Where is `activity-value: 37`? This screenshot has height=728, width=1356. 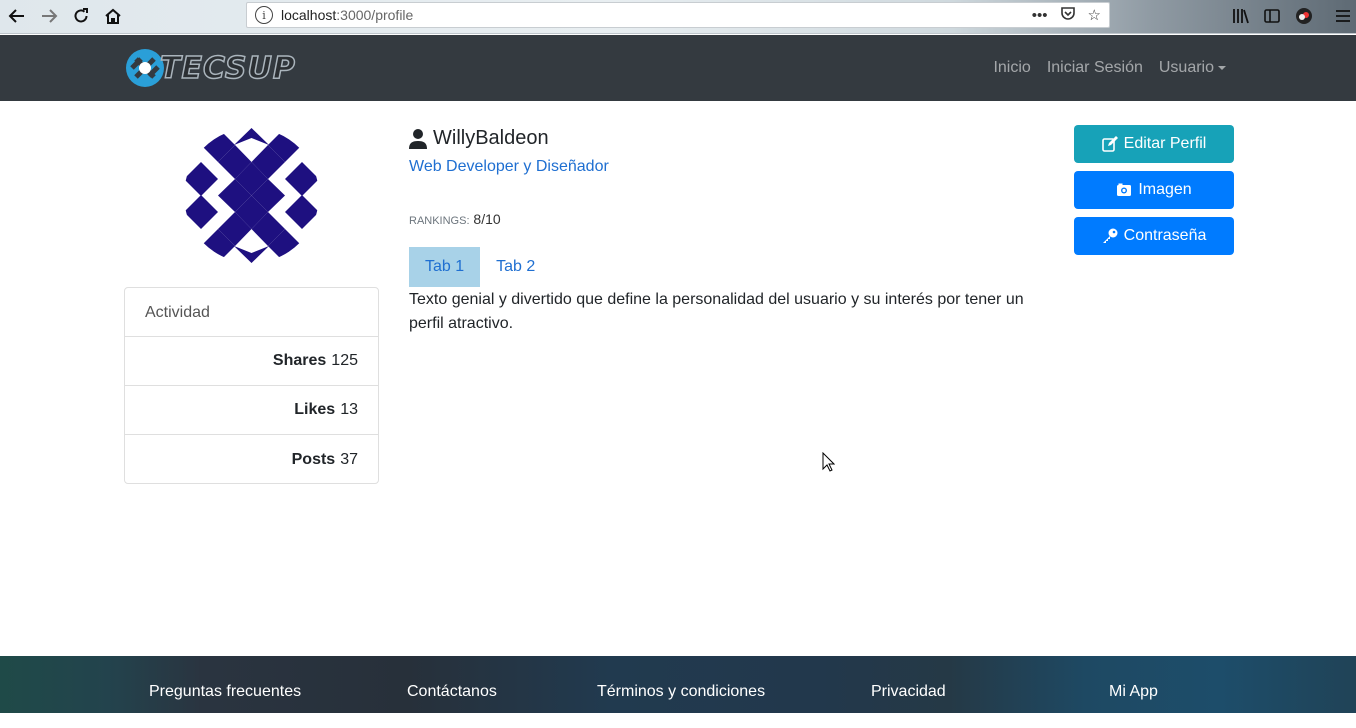
activity-value: 37 is located at coordinates (349, 459).